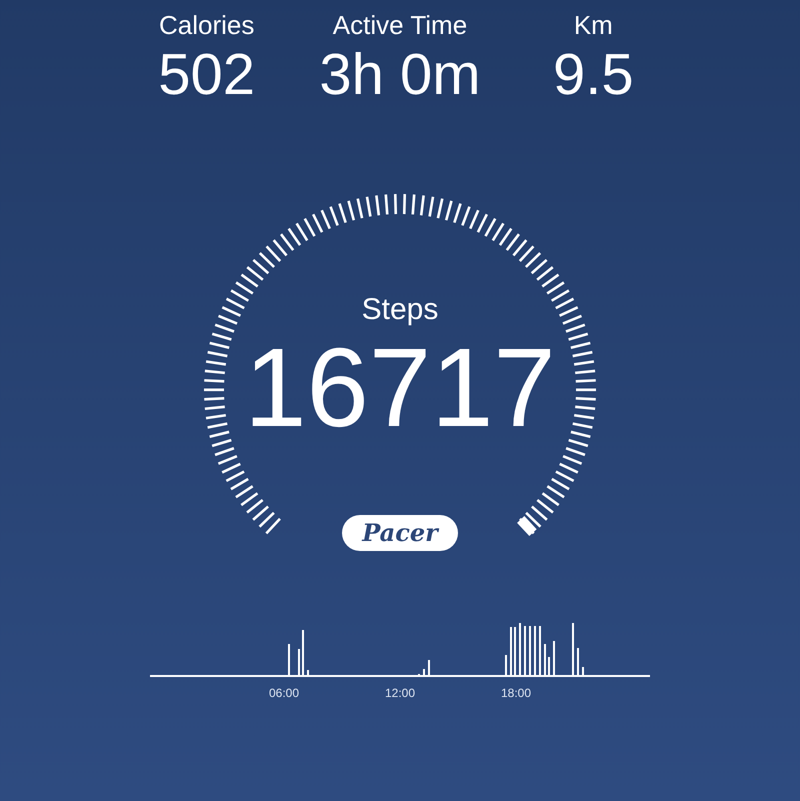  I want to click on stat-label: Active Time, so click(400, 25).